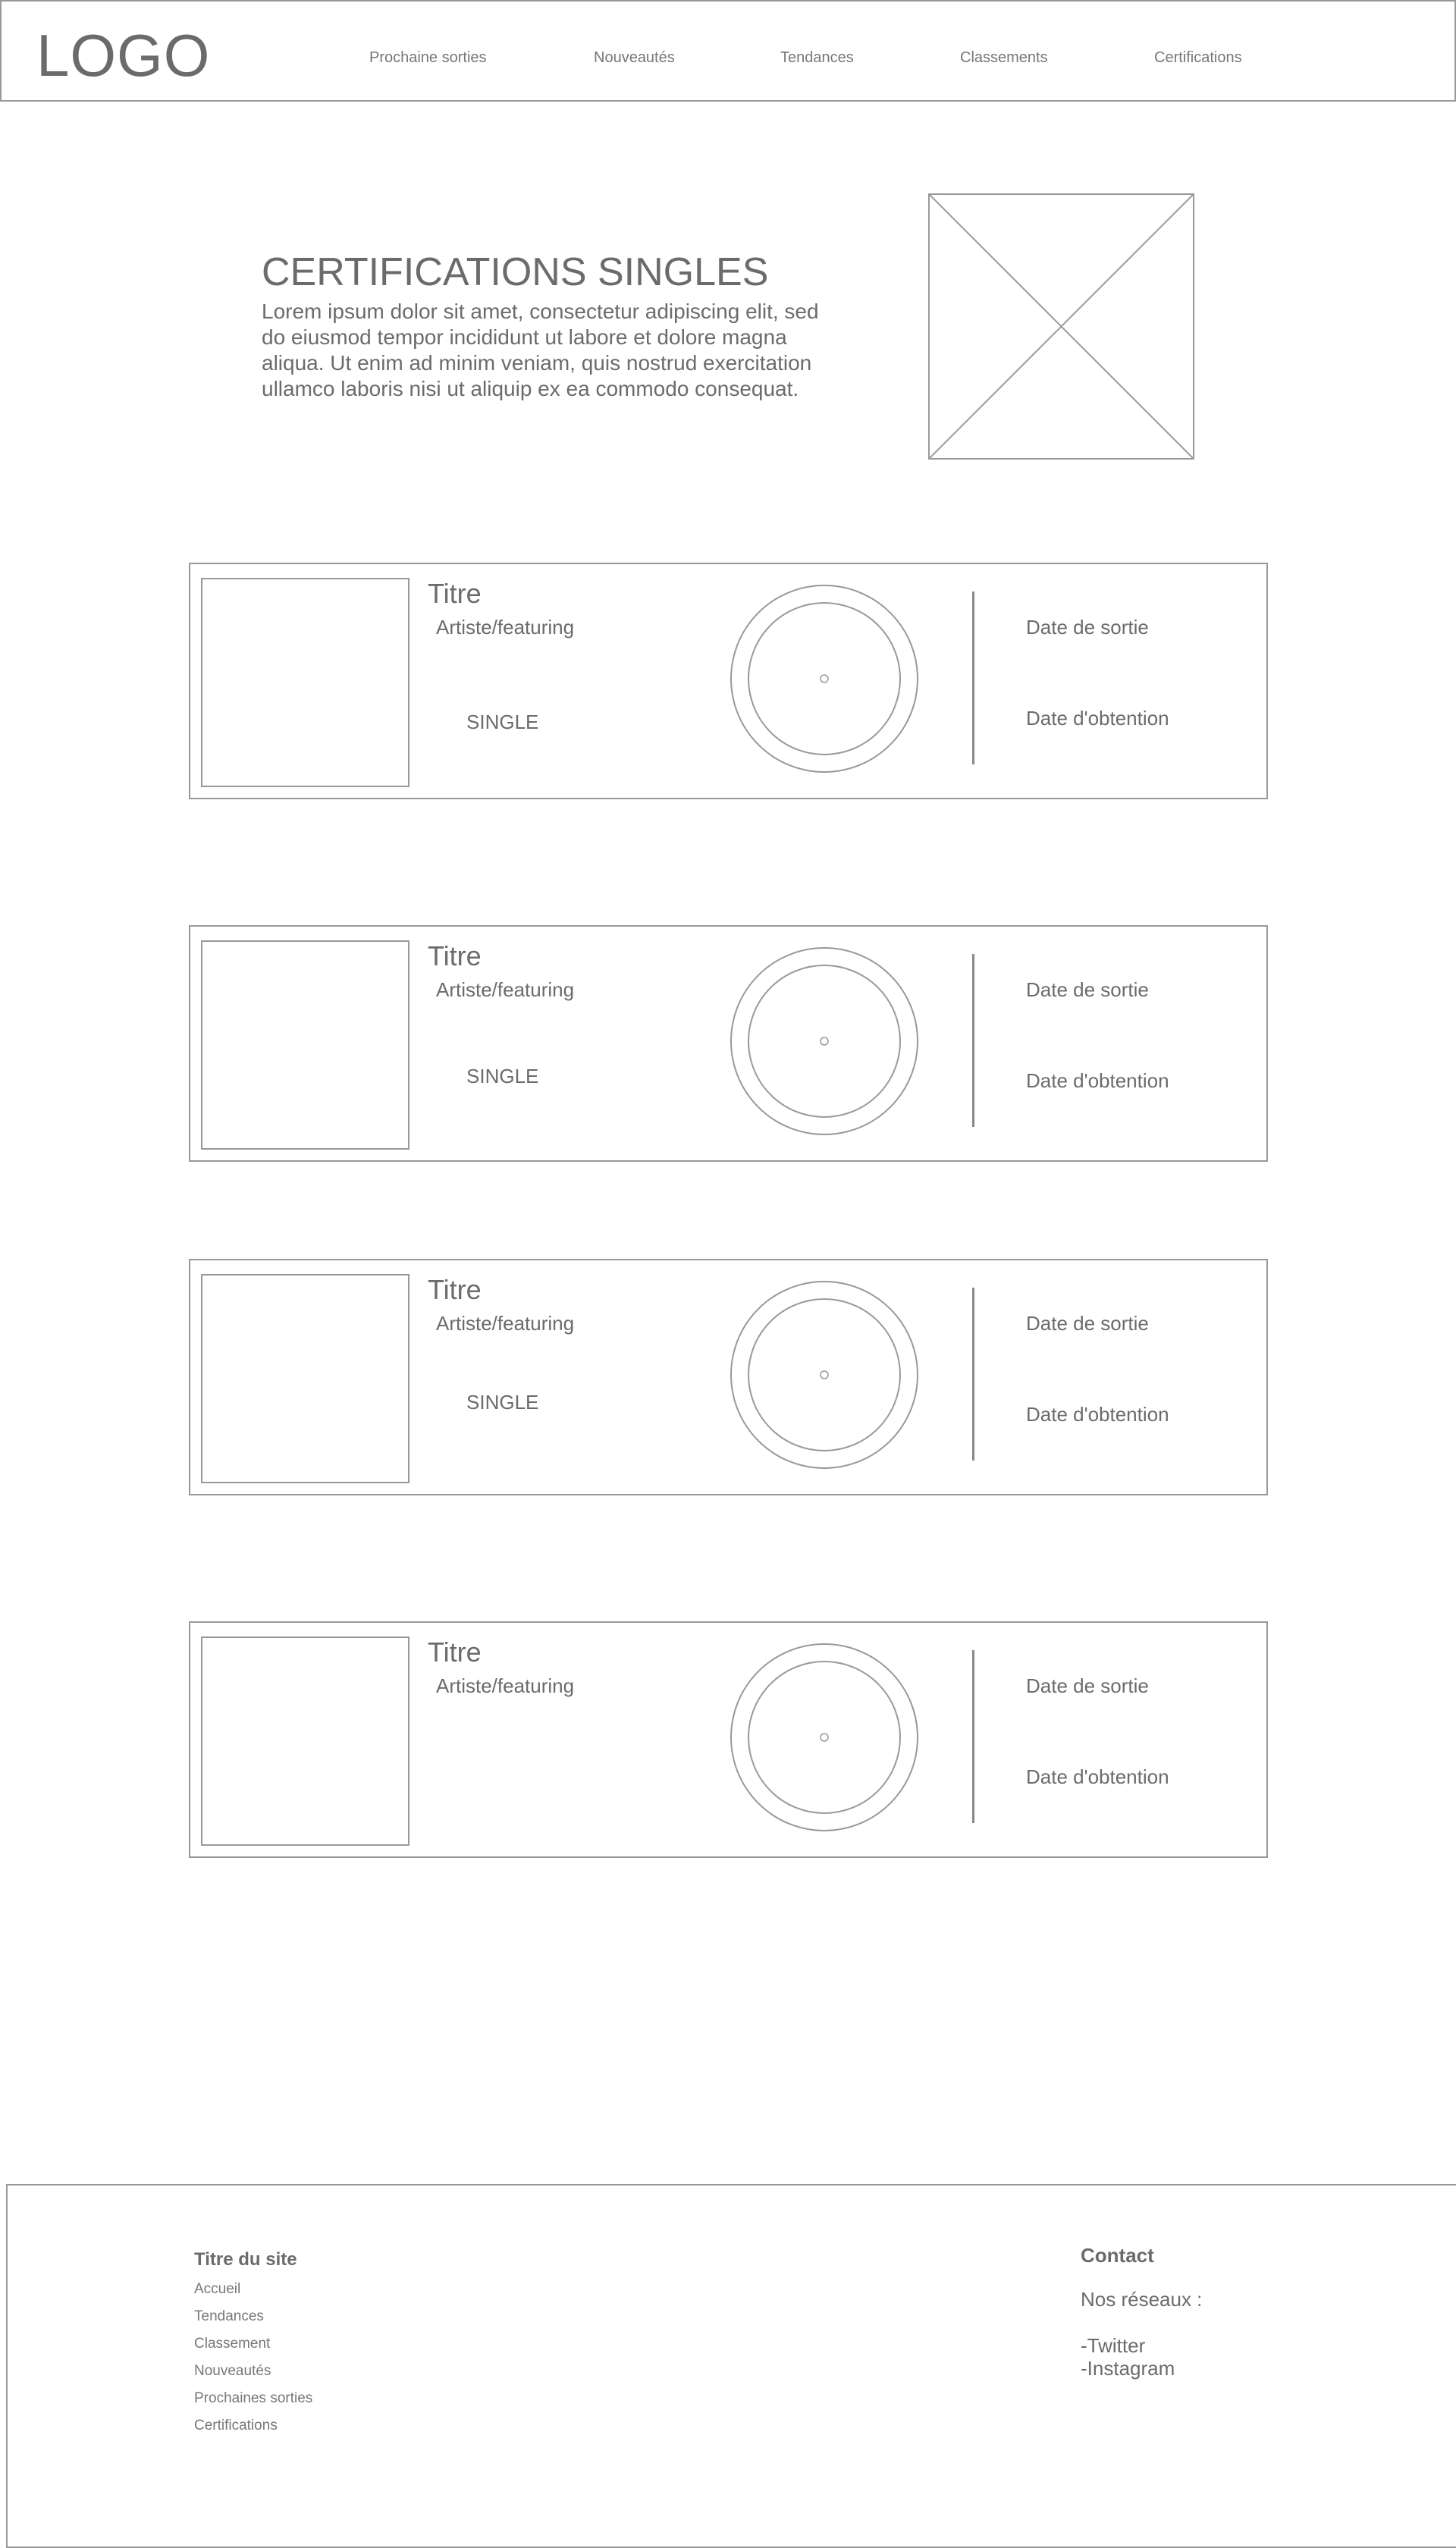 This screenshot has width=1456, height=2548. What do you see at coordinates (232, 2344) in the screenshot?
I see `footer-link-classement: Classement` at bounding box center [232, 2344].